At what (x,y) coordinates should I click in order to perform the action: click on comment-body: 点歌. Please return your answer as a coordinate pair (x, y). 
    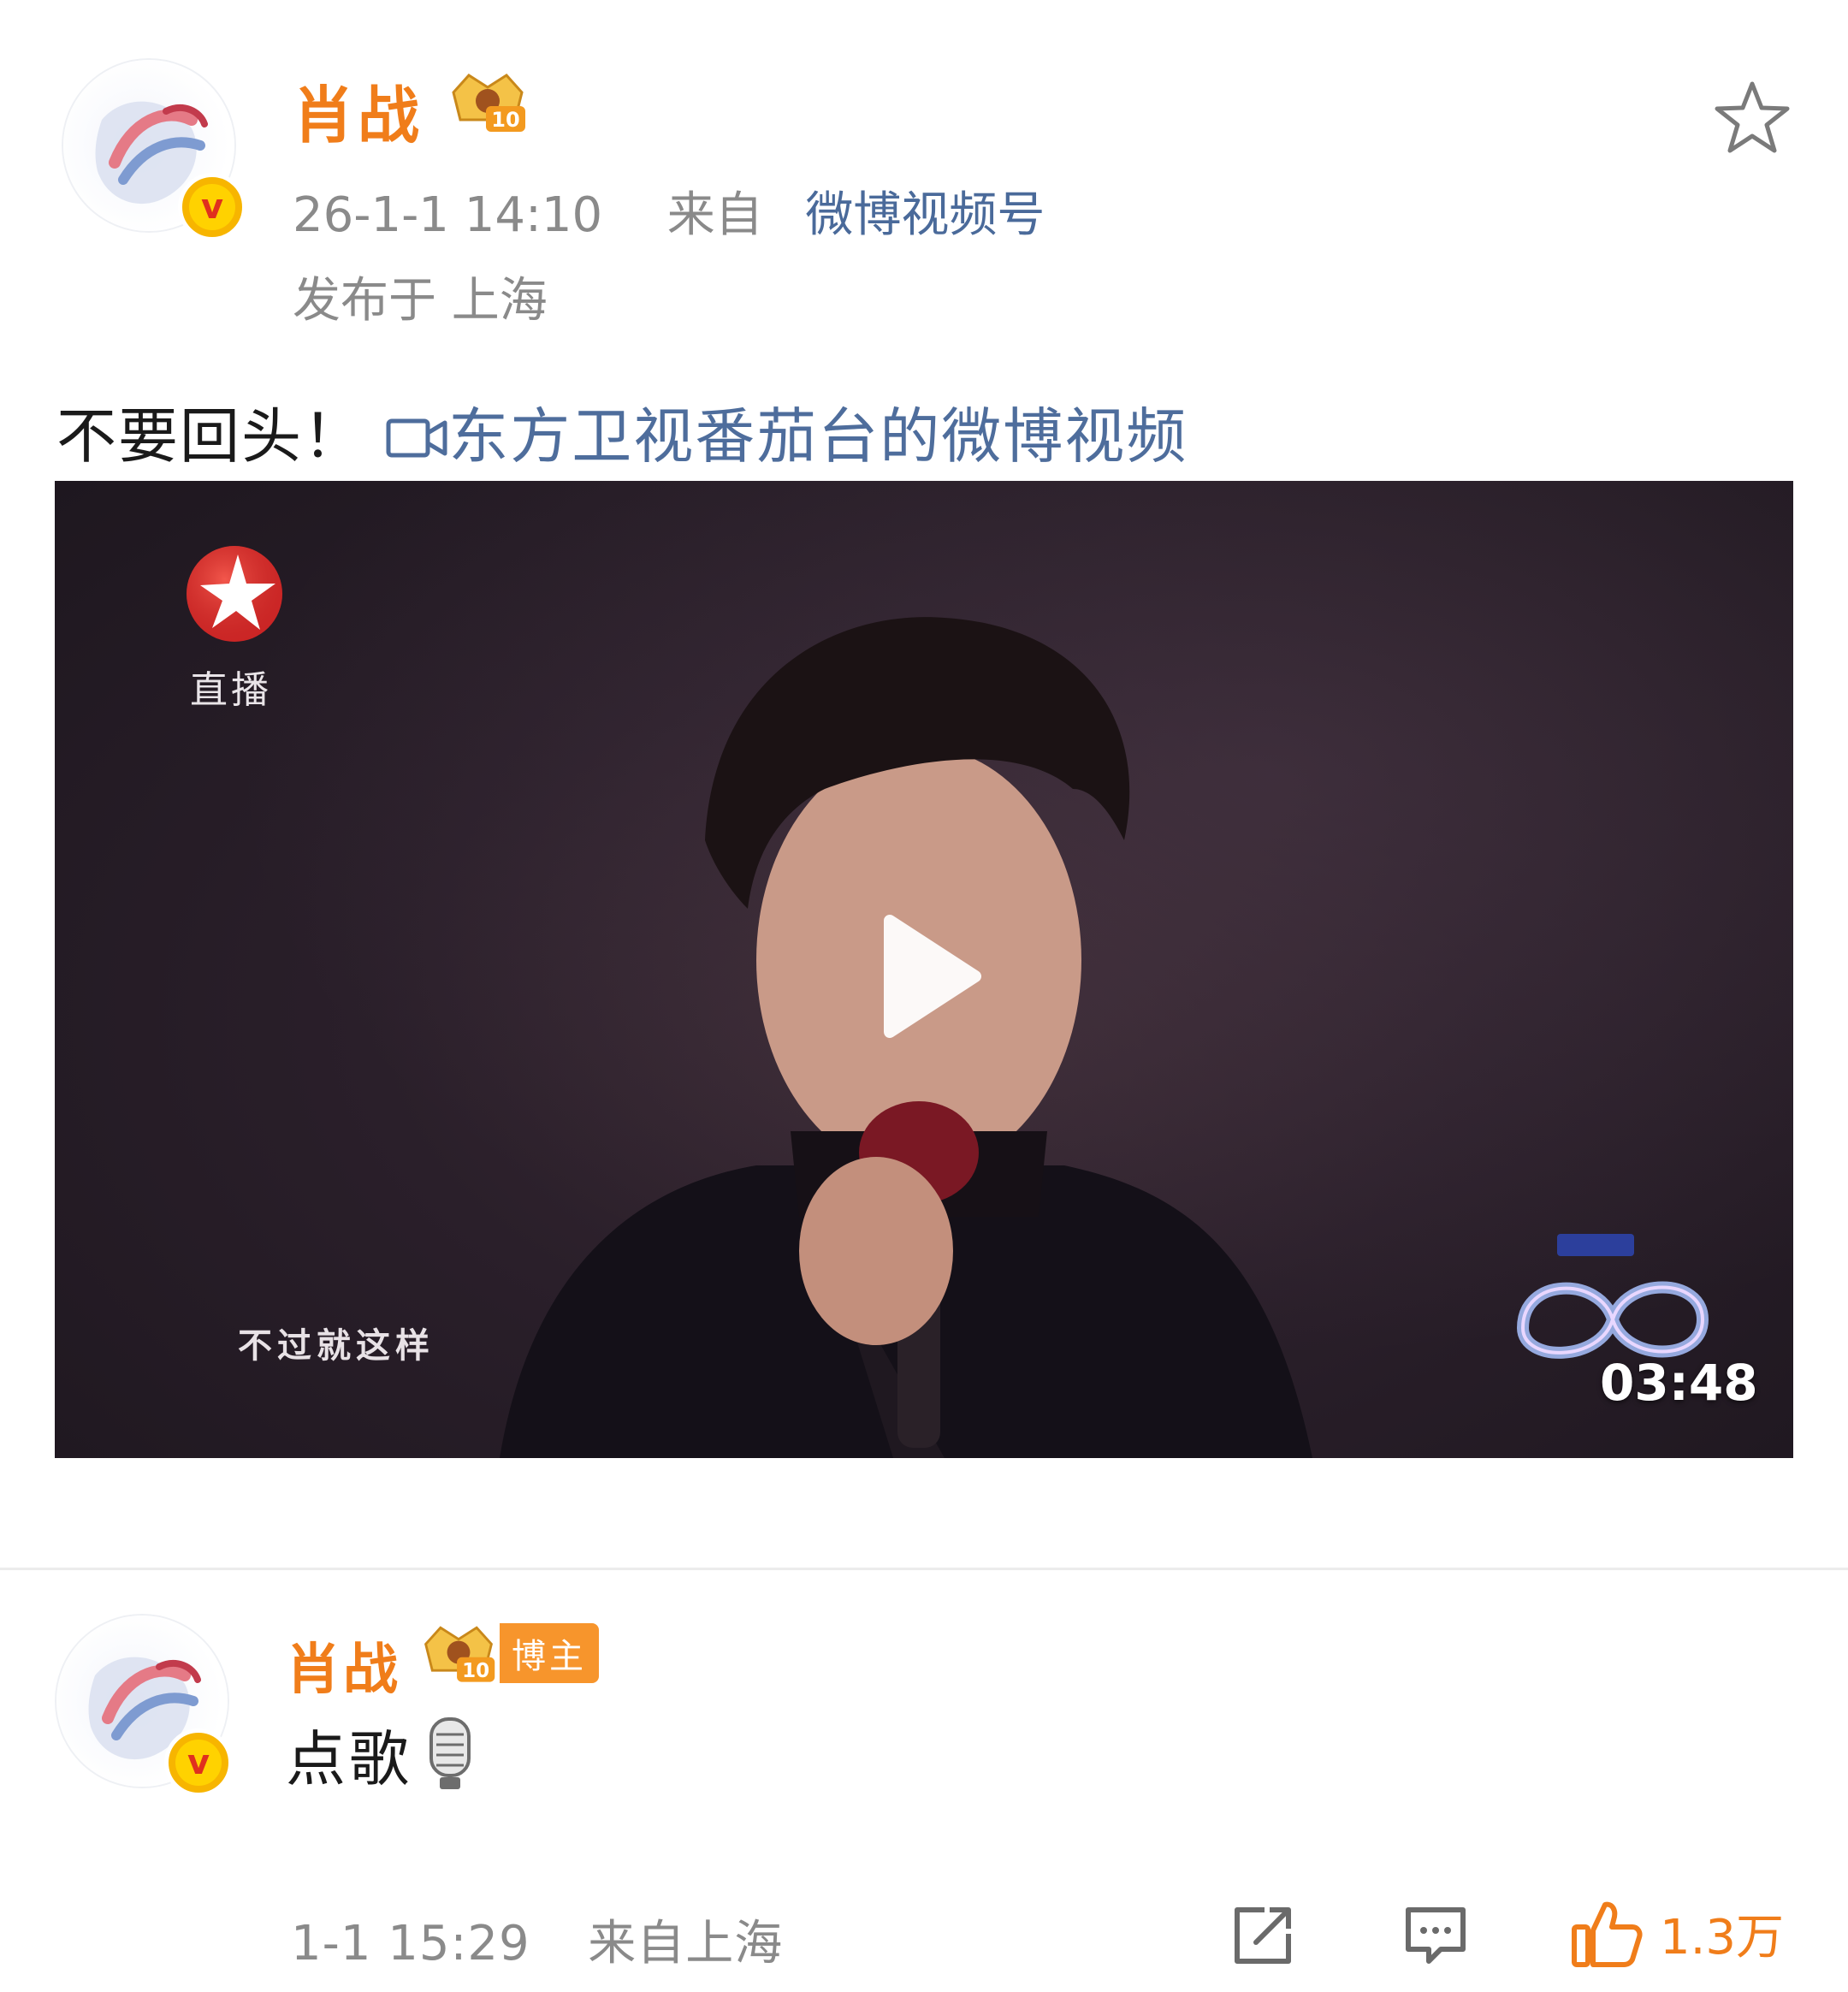
    Looking at the image, I should click on (349, 1759).